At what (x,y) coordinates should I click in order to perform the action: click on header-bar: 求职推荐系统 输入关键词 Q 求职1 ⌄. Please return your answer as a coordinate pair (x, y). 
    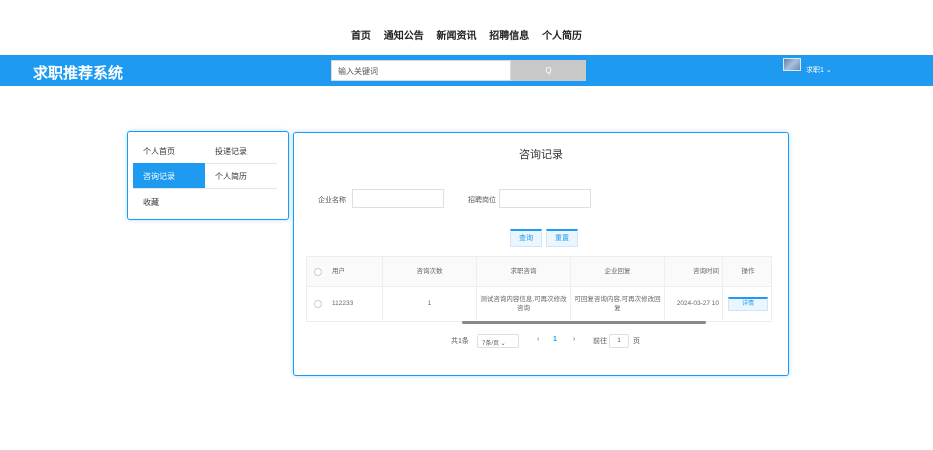
    Looking at the image, I should click on (466, 70).